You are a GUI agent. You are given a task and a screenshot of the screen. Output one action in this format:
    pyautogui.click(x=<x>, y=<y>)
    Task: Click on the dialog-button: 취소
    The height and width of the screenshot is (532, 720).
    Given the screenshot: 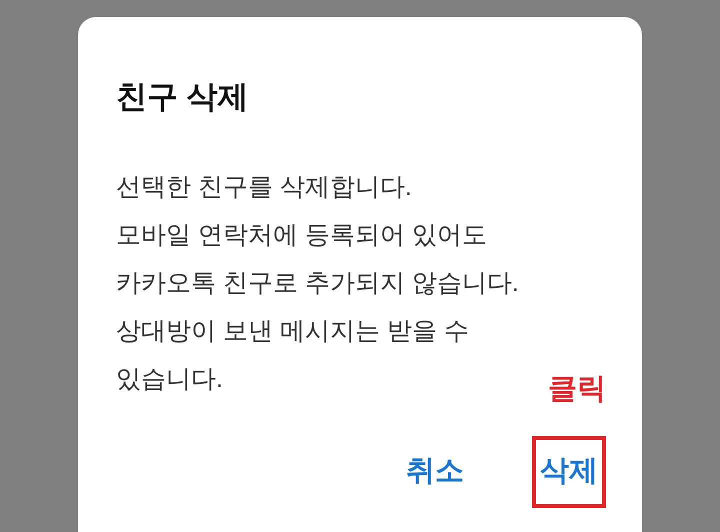 What is the action you would take?
    pyautogui.click(x=435, y=472)
    